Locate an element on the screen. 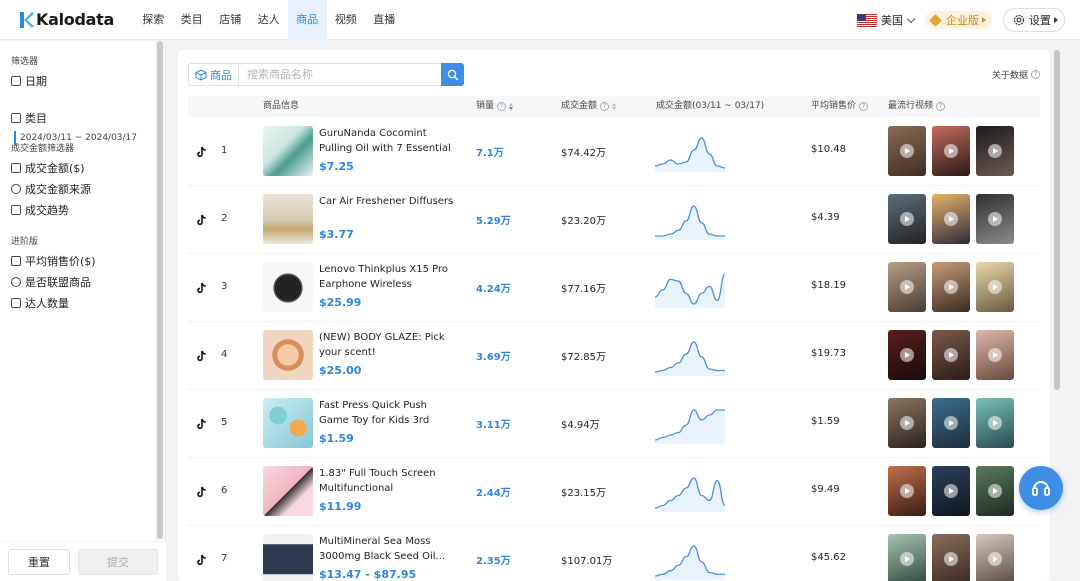  bar-chart-icon is located at coordinates (16, 210).